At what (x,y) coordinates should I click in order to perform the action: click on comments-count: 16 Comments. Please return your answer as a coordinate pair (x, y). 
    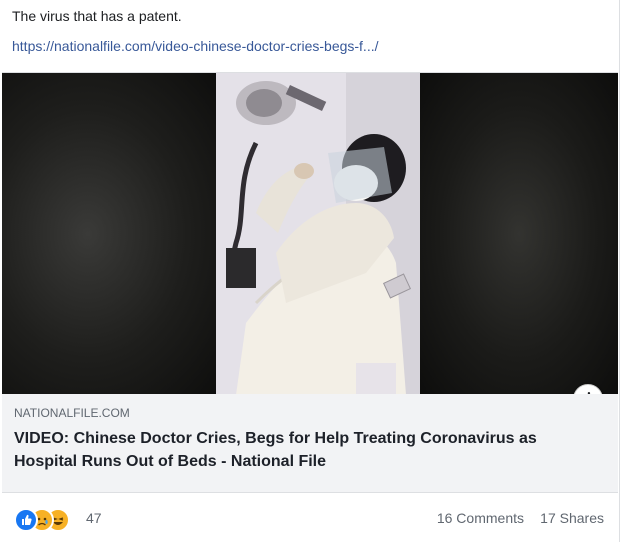
    Looking at the image, I should click on (480, 518).